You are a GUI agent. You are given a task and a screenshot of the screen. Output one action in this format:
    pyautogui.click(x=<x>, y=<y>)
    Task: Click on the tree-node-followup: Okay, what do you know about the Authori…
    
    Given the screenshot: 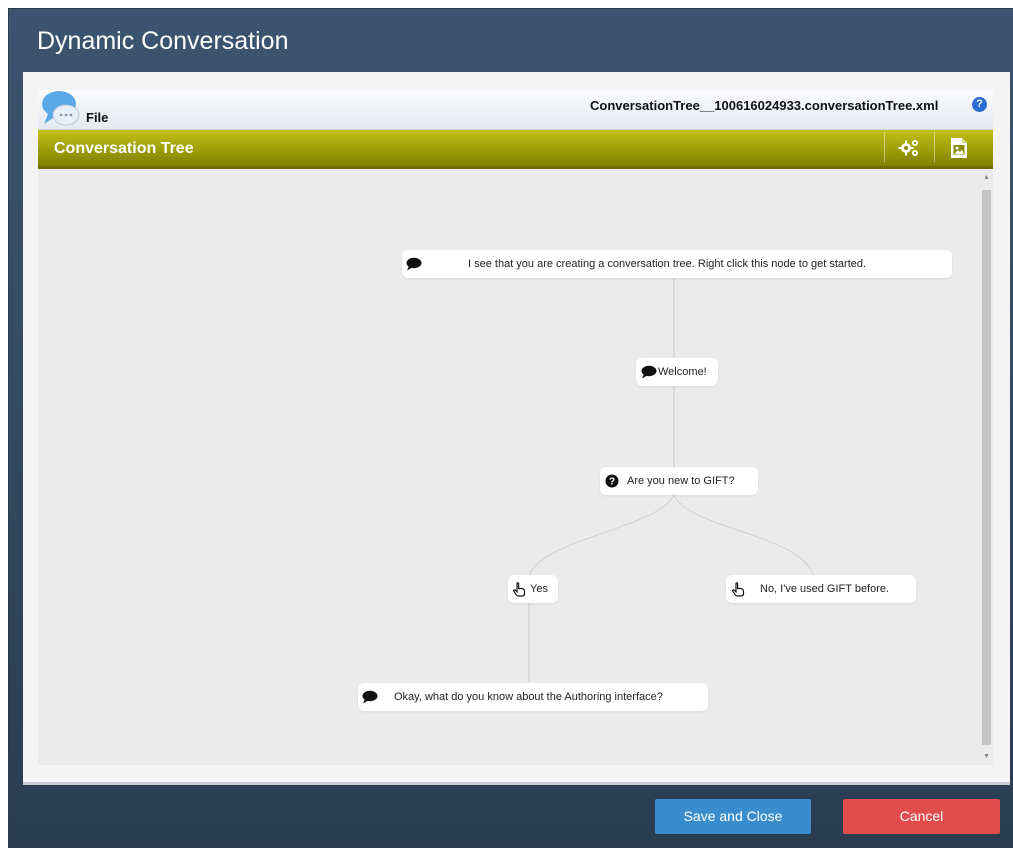 What is the action you would take?
    pyautogui.click(x=533, y=697)
    